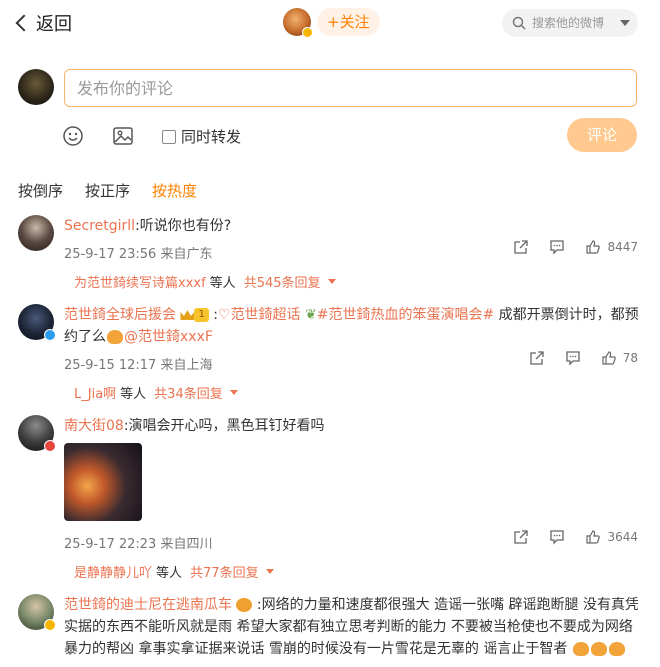  Describe the element at coordinates (625, 23) in the screenshot. I see `search-dropdown-icon` at that location.